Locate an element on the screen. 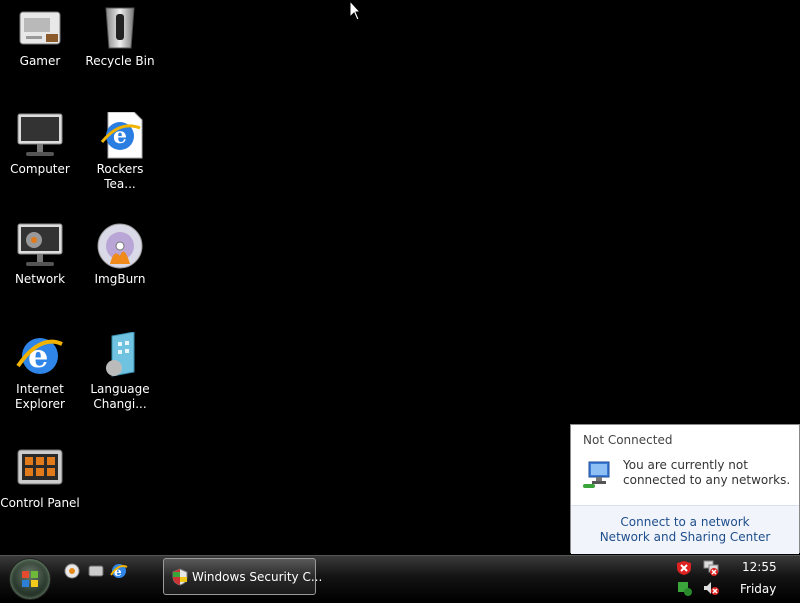  connect-to-network-link: Connect to a network is located at coordinates (685, 522).